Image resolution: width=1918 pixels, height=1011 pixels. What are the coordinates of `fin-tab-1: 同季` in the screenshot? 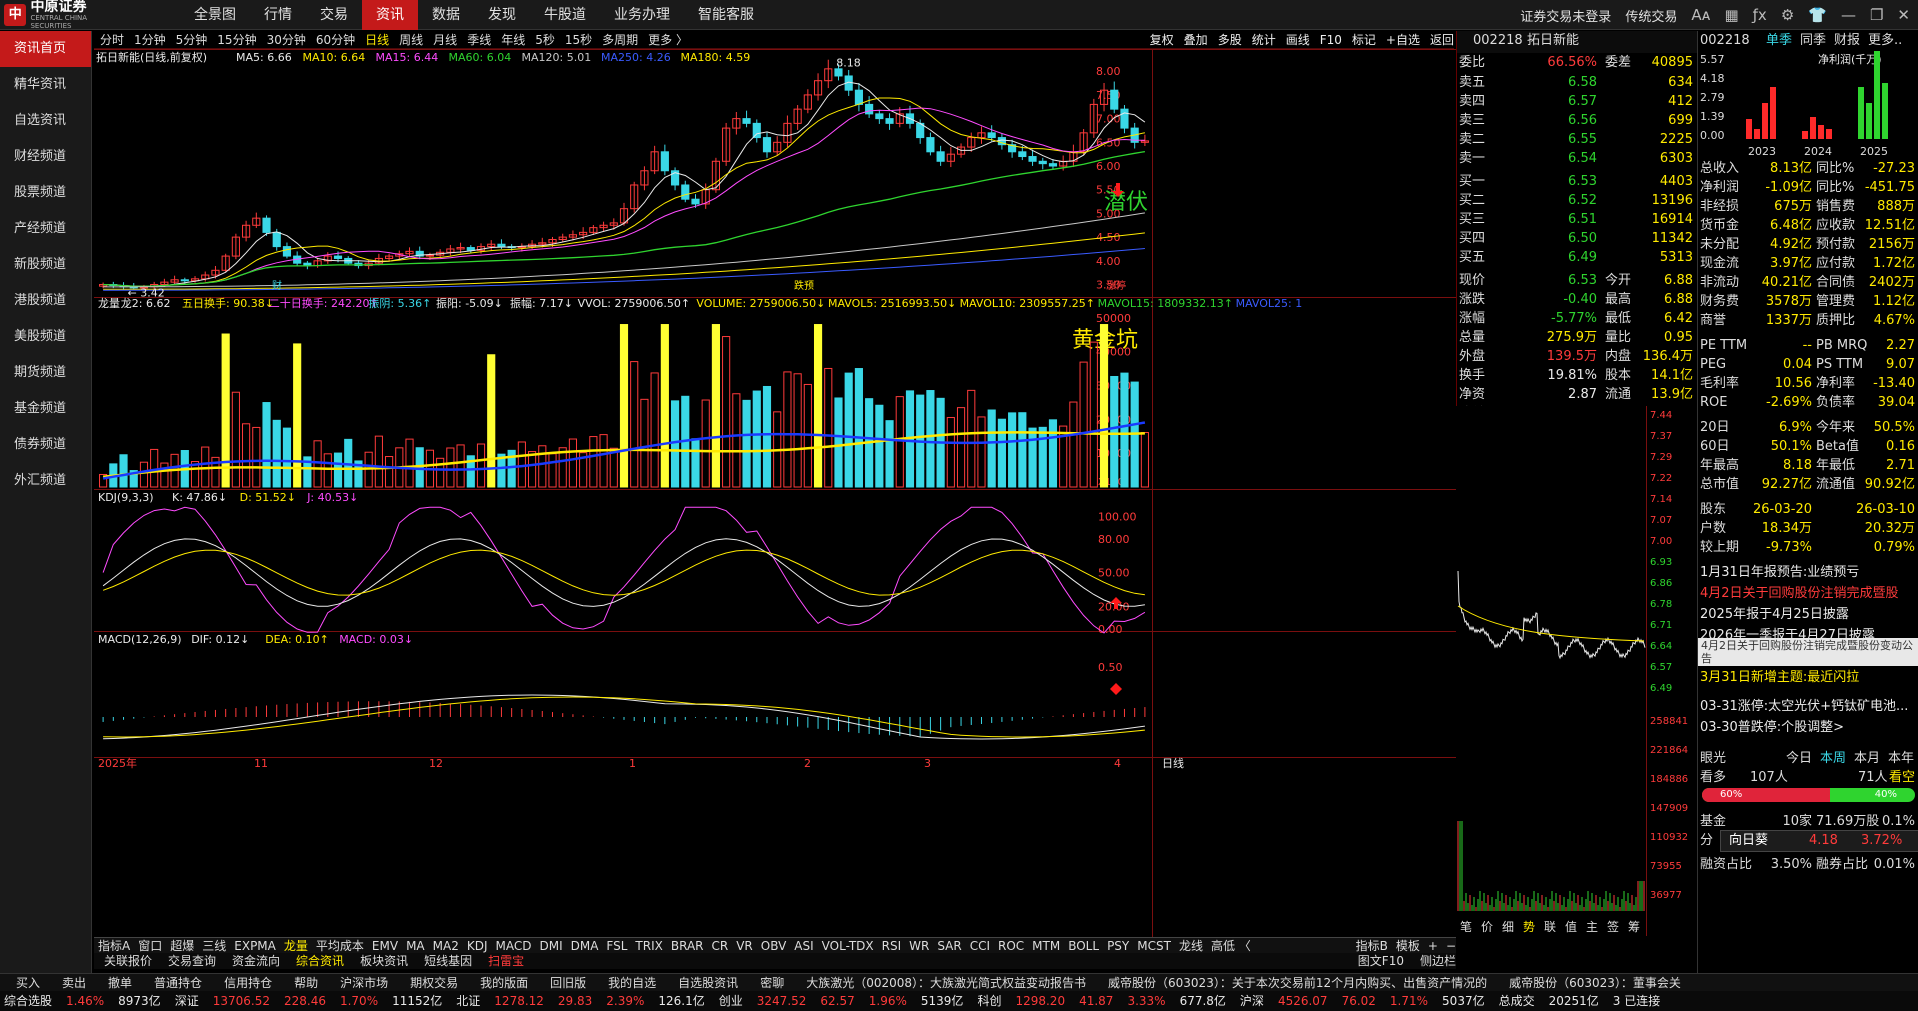 It's located at (1813, 40).